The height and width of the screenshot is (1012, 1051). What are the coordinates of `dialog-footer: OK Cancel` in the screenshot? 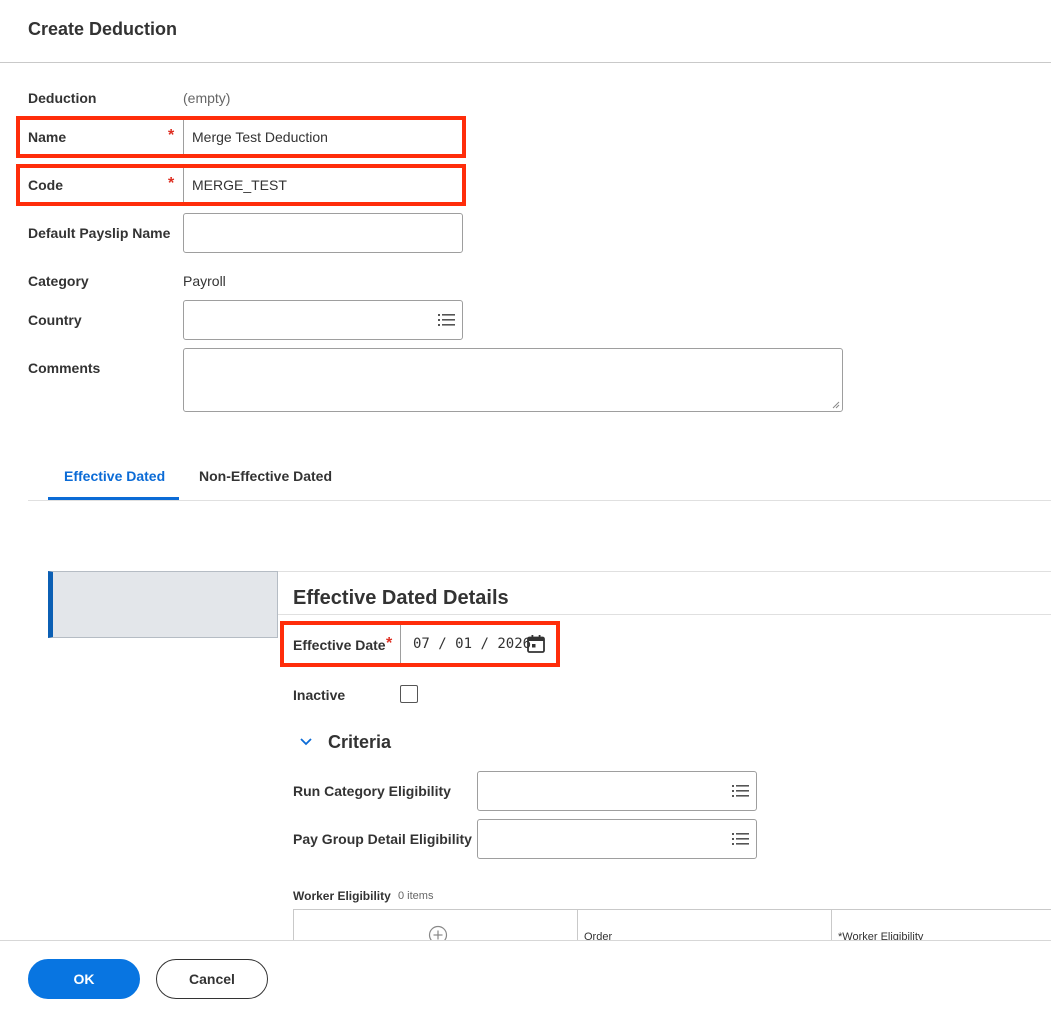 It's located at (525, 976).